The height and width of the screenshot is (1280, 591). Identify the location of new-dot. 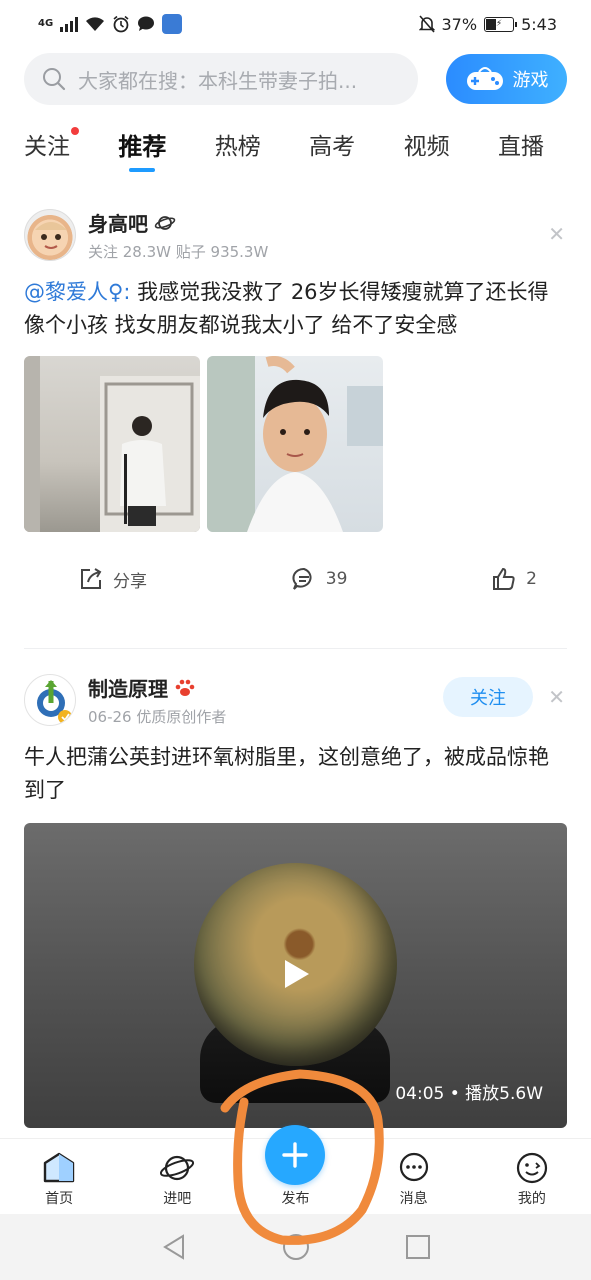
(75, 131).